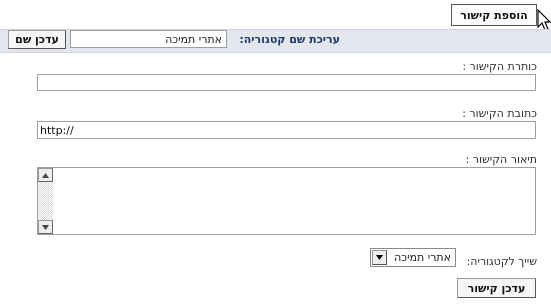  I want to click on update-link-button: עדכן קישור, so click(496, 288).